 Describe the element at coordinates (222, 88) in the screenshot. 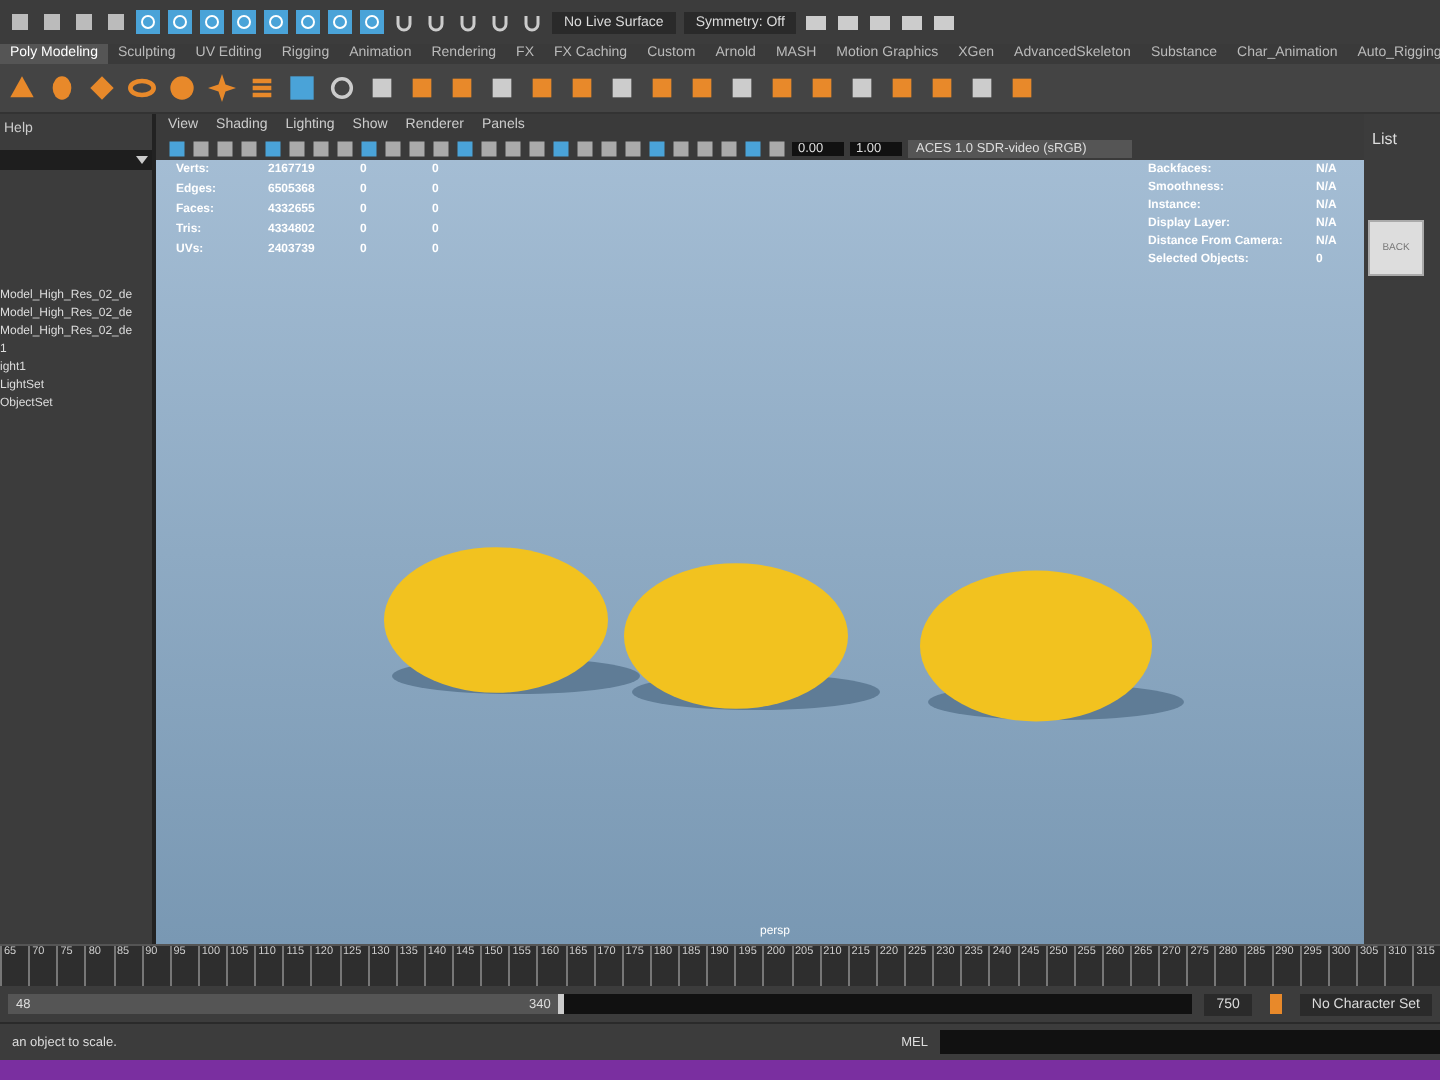

I see `star-icon` at that location.